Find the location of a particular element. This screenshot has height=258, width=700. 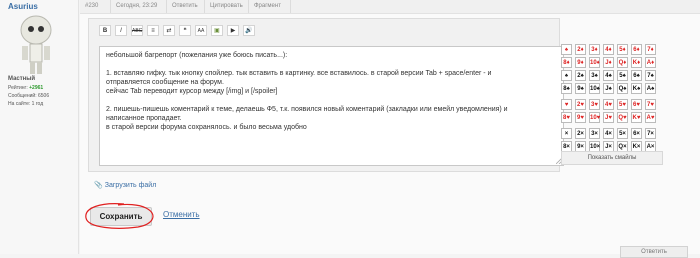

avatar is located at coordinates (36, 45).